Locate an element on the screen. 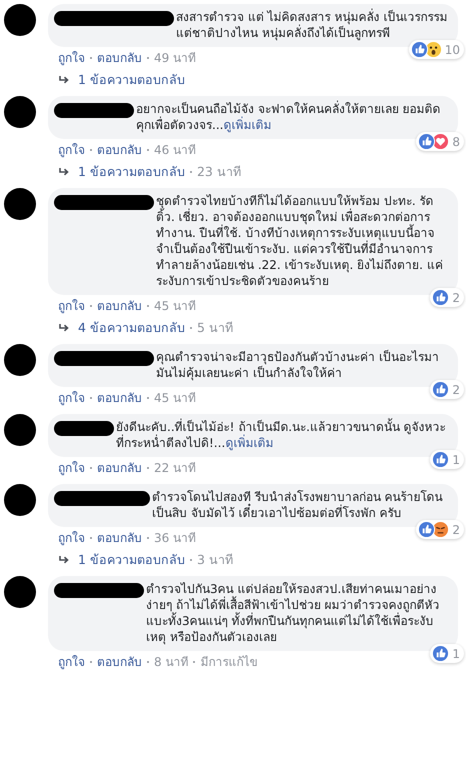  comment-text: ชุดตำรวจไทยบ้างทีก็ไม่ได้ออกแบบให้พร้อม ปะทะ. รัดติ้ว. เชี่ยว. อาจต้องออกแบบชุดใหม่ เพื่อสะดวกต่อการทำงาน. ปืนที่ใช้. บ้างทีบ้างเหตุการระงับเหตุแบบนี้อาจจำเป็นต้องใช้ปืนเข้าระงับ. แต่ควรใช้ปืนที่มีอำนาจการทำลายล้างน้อยเช่น .22. เข้าระงับเหตุ. ยิงไม่ถึงตาย. แค่ระงับการเข้าประชิดตัวของคนร้าย is located at coordinates (300, 241).